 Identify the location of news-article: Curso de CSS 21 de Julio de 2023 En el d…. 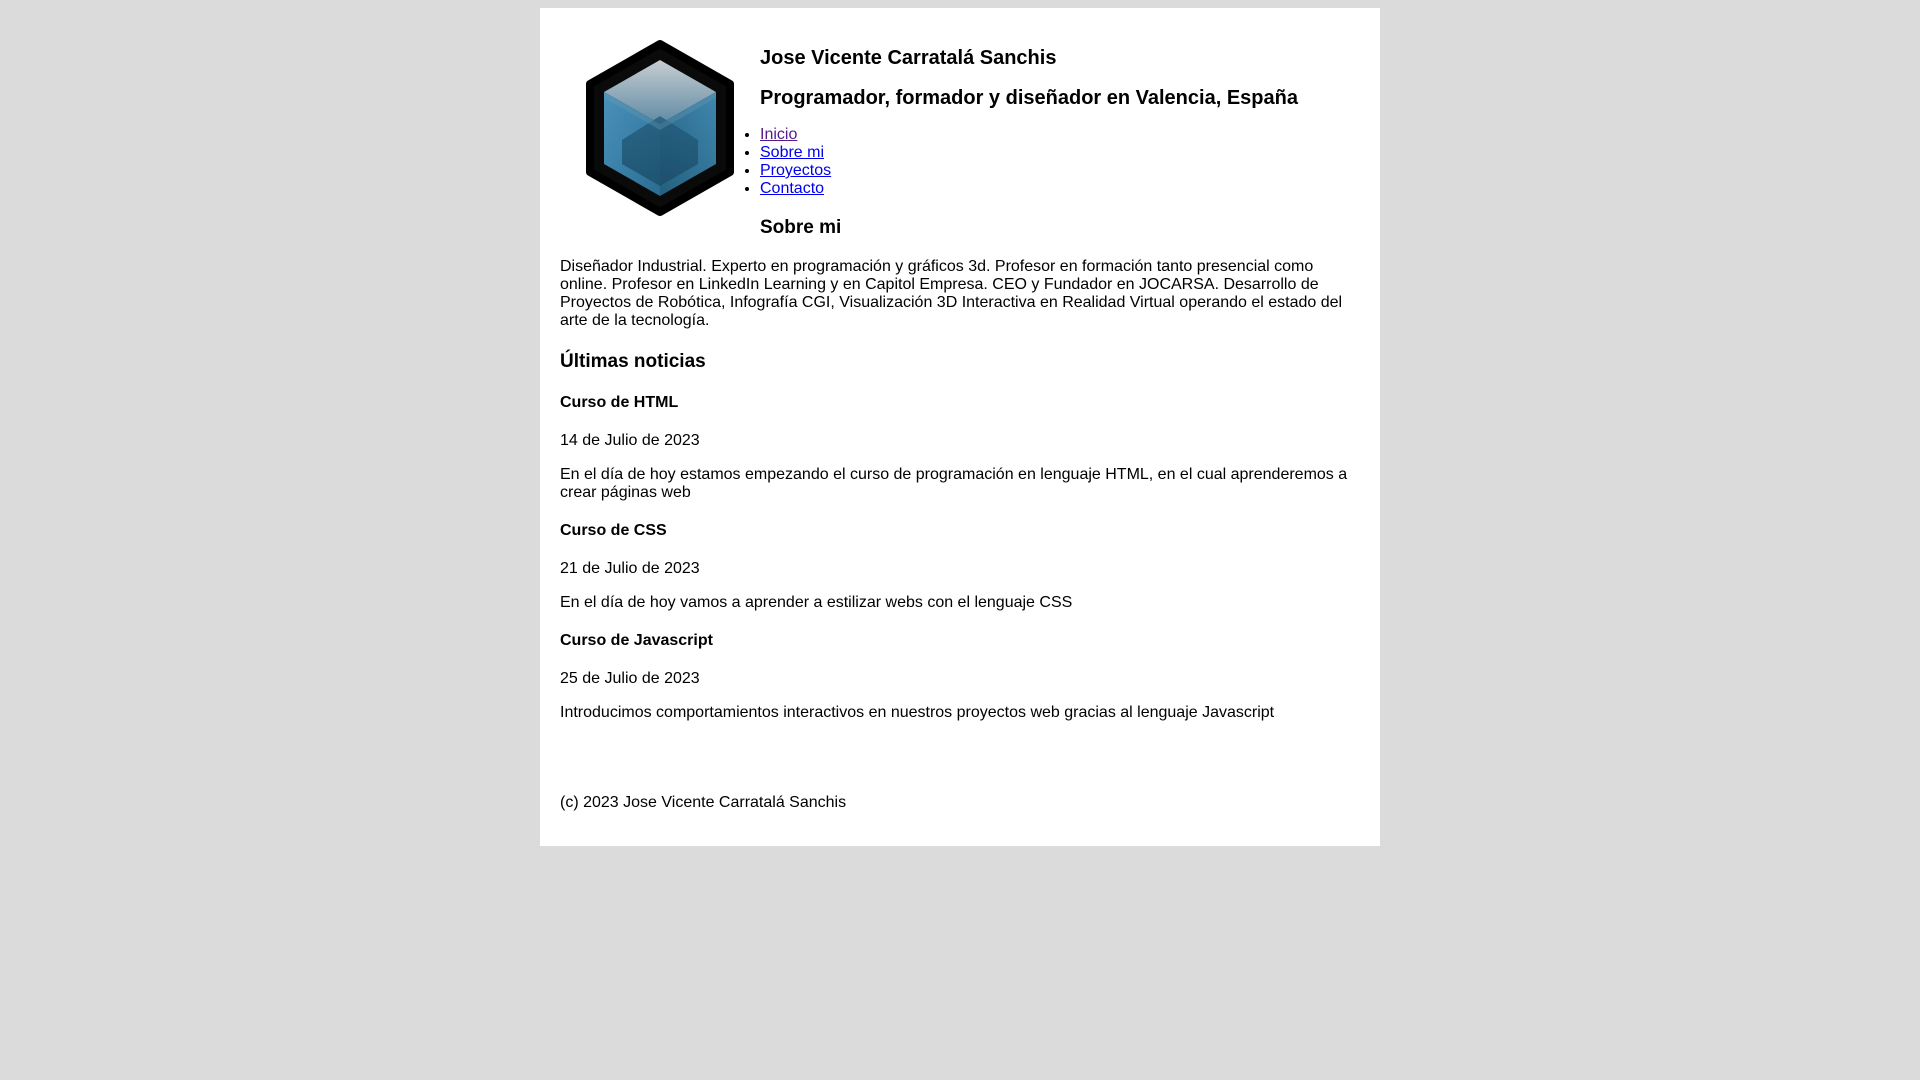
(960, 567).